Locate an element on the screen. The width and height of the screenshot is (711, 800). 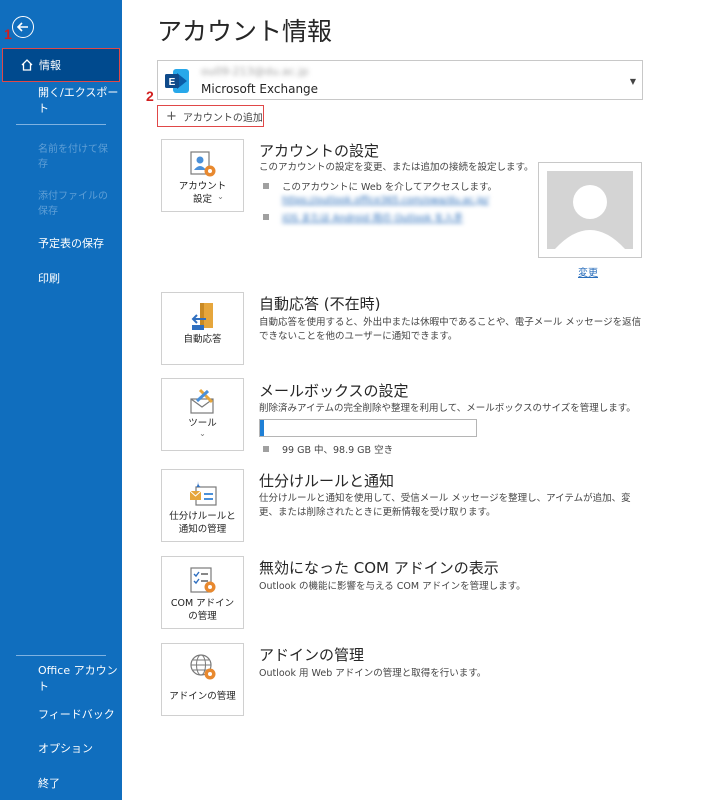
account-email: ou09-213@du.ac.jp is located at coordinates (255, 71).